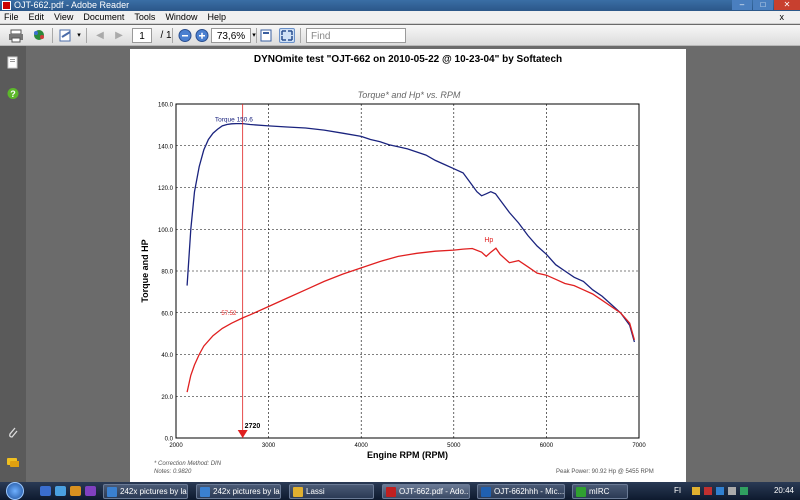 Image resolution: width=800 pixels, height=500 pixels. What do you see at coordinates (216, 17) in the screenshot?
I see `menu-help: Help` at bounding box center [216, 17].